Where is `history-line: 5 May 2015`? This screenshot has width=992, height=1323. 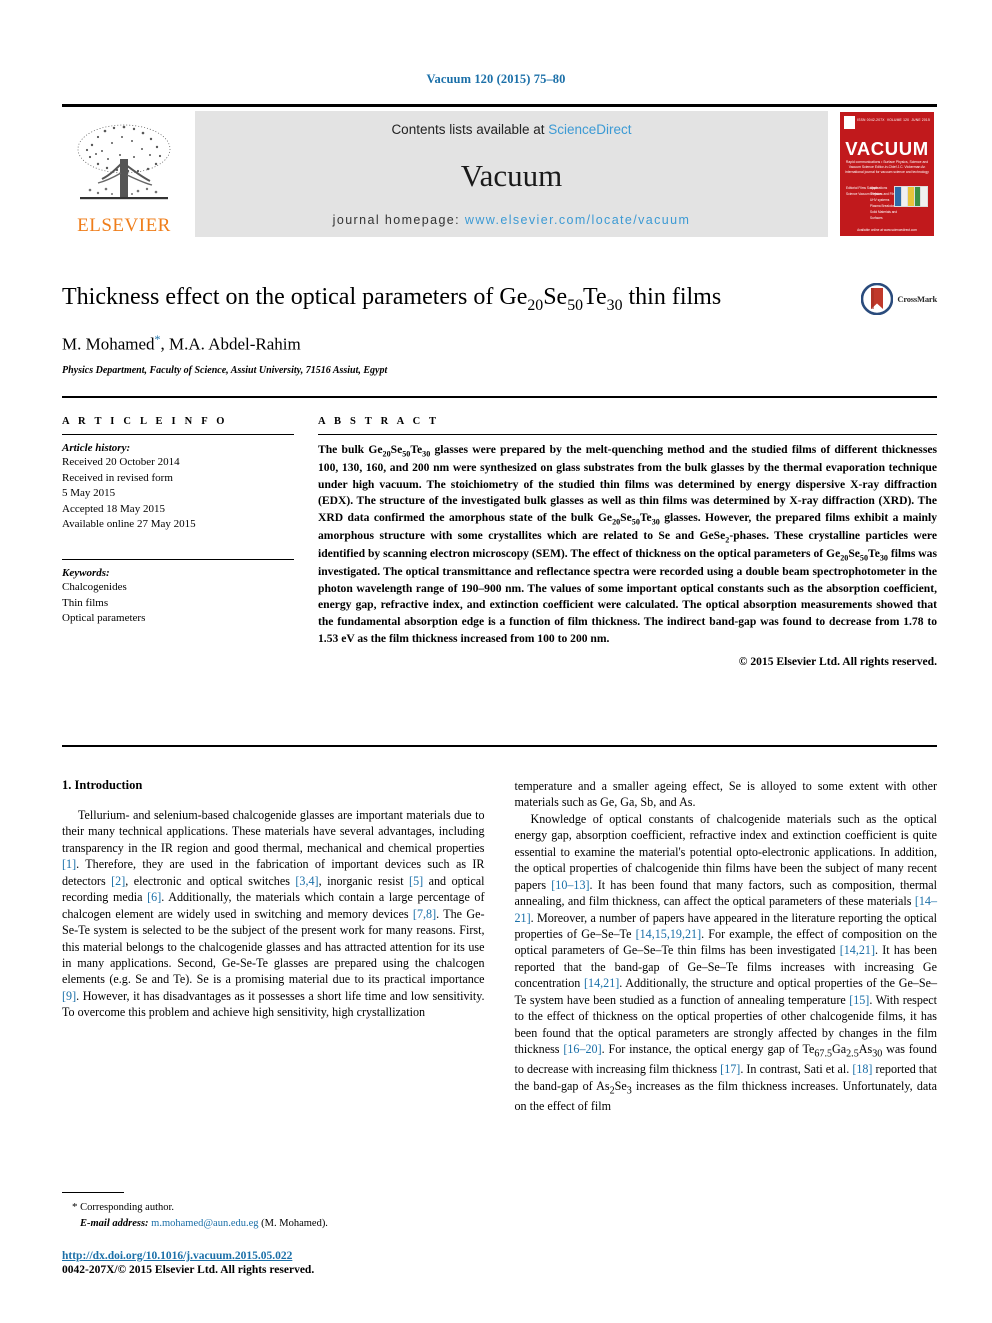 history-line: 5 May 2015 is located at coordinates (89, 493).